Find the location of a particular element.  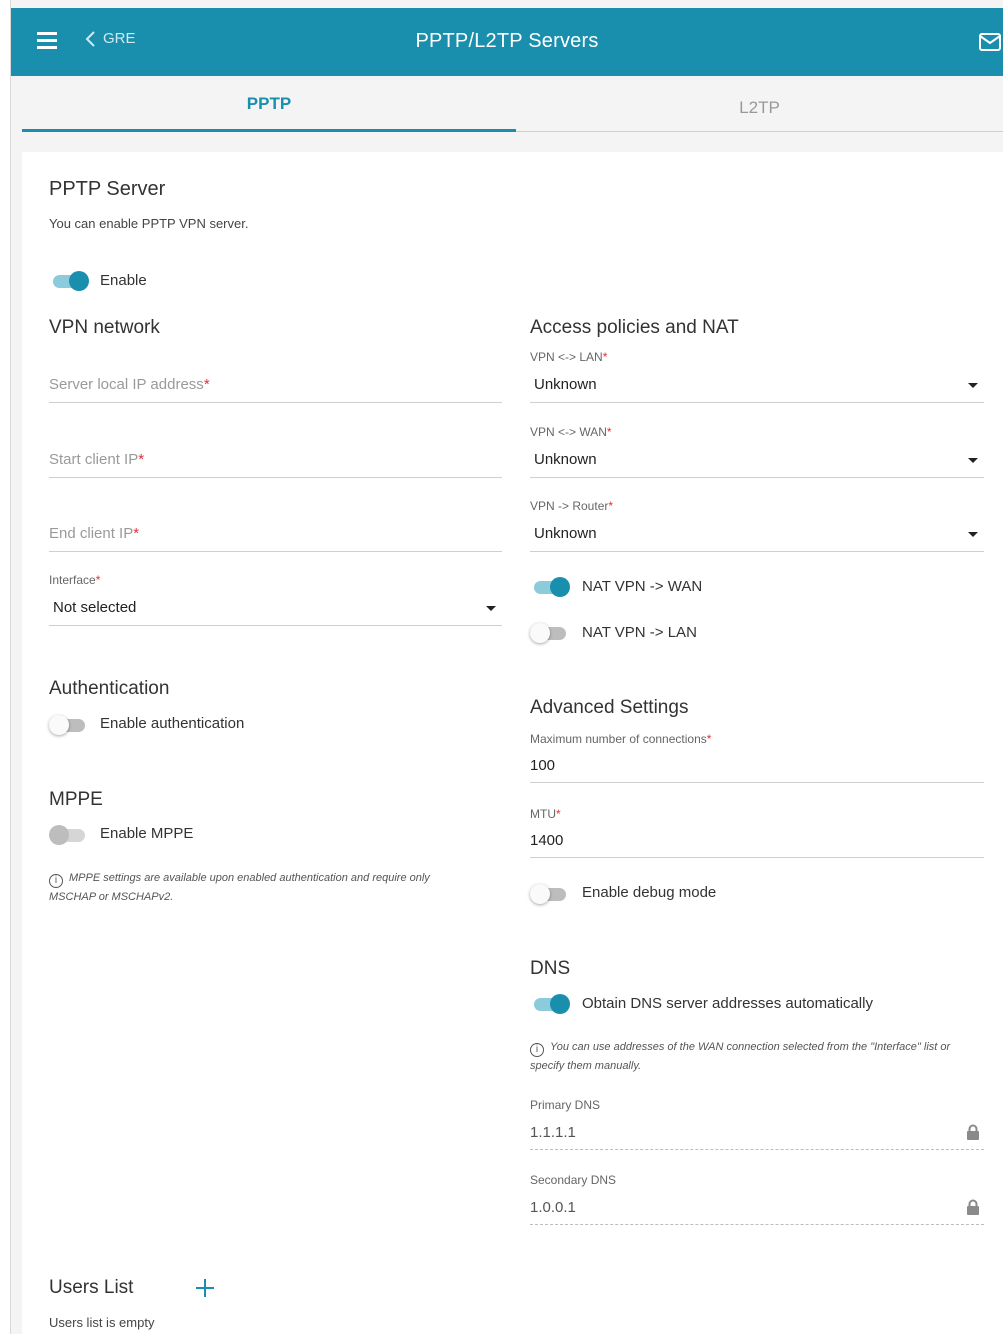

tab-bar: PPTP L2TP is located at coordinates (512, 105).